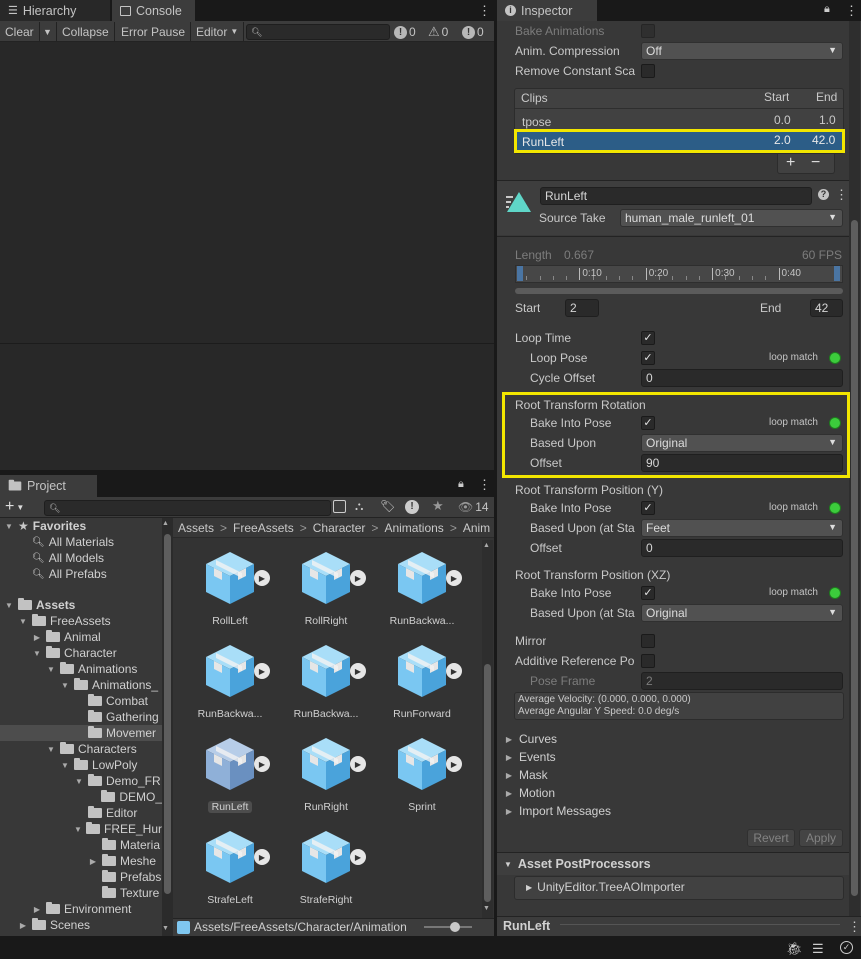  What do you see at coordinates (476, 529) in the screenshot?
I see `breadcrumb-item: Anim` at bounding box center [476, 529].